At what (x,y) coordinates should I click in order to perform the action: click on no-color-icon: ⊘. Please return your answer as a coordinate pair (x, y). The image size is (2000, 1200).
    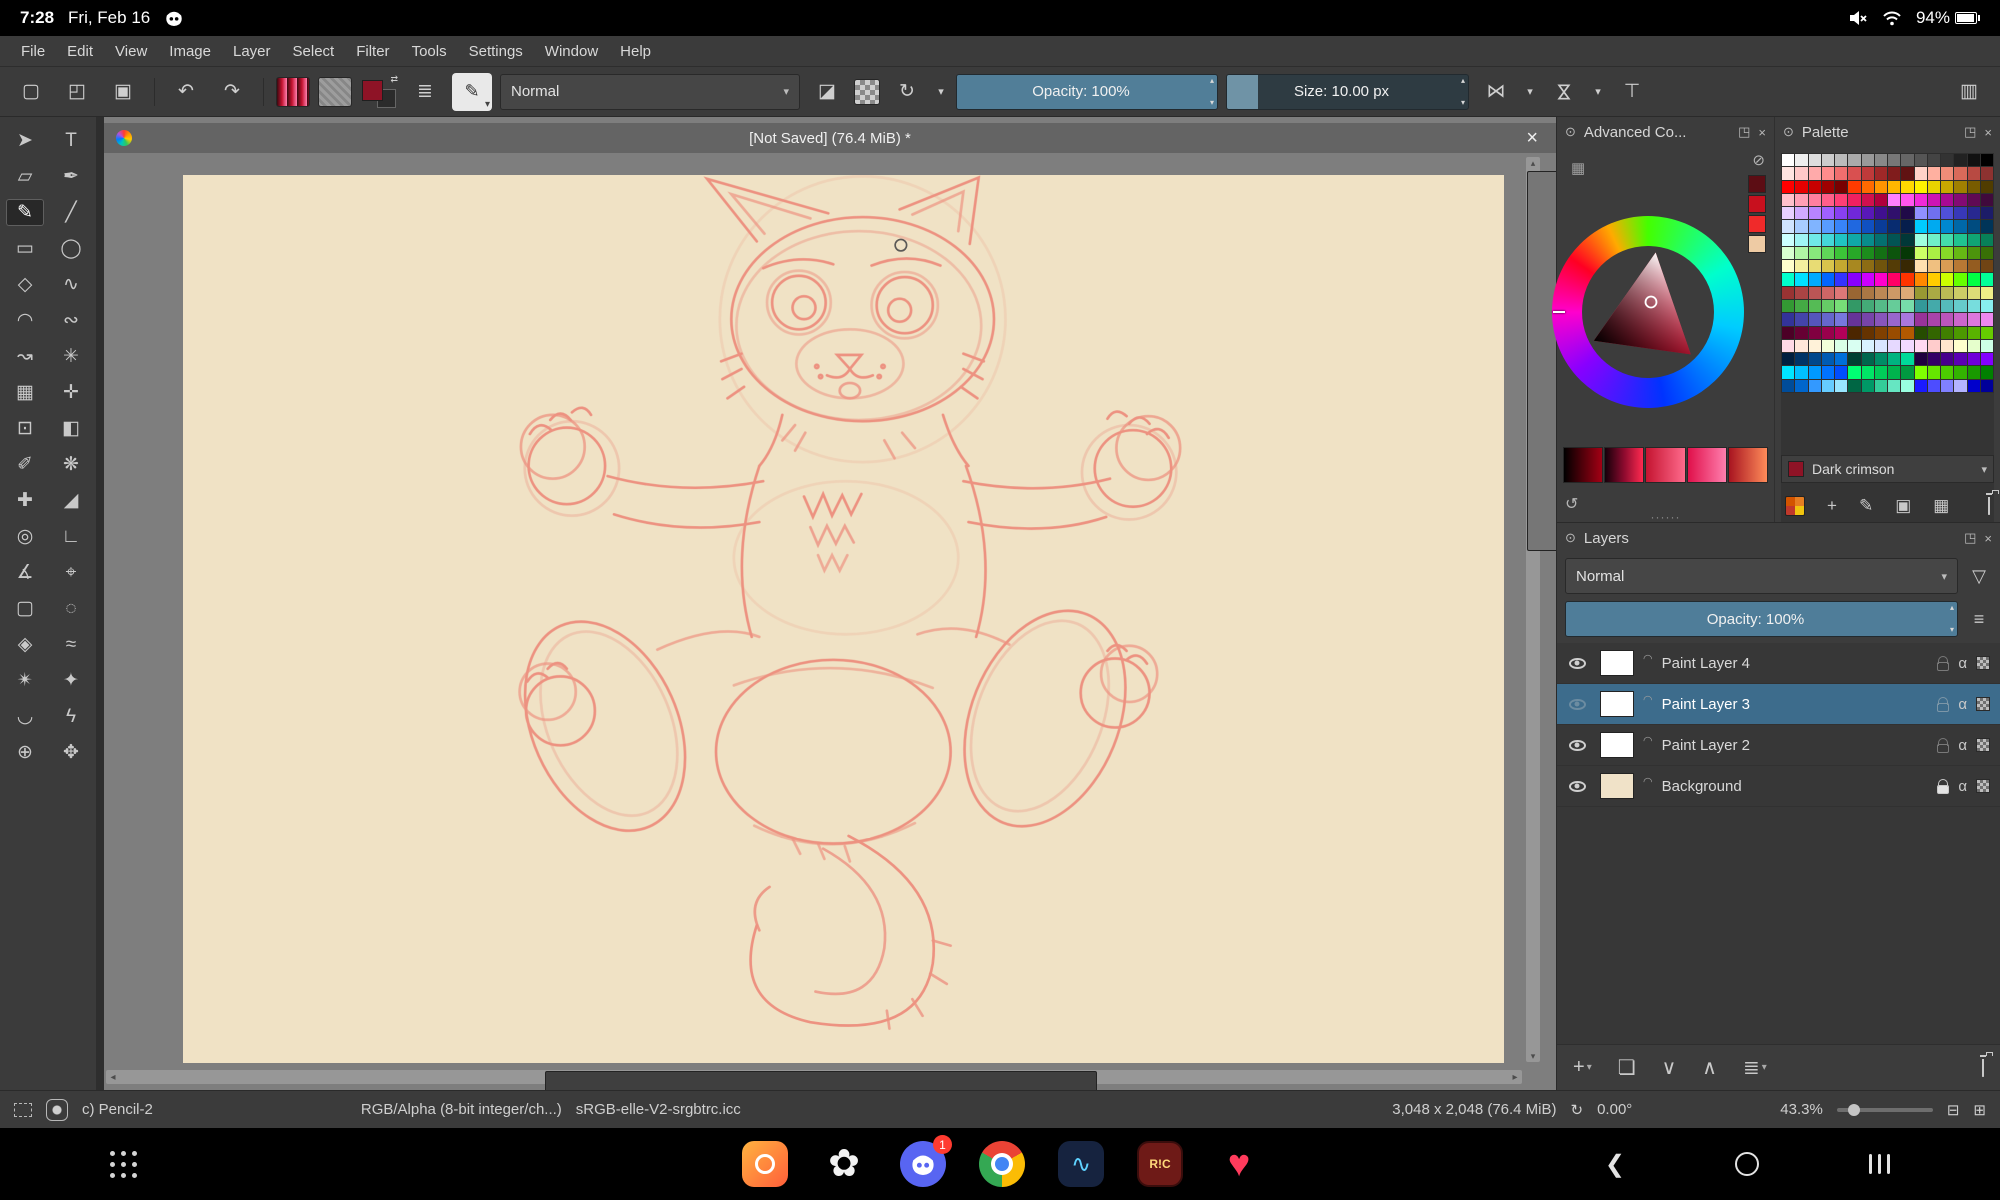
    Looking at the image, I should click on (1758, 160).